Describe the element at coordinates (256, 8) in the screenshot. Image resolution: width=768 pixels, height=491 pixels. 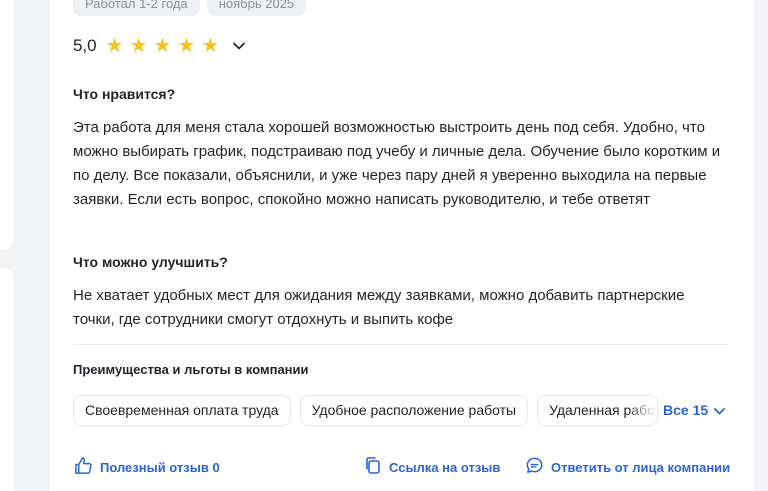
I see `date-tag: ноябрь 2025` at that location.